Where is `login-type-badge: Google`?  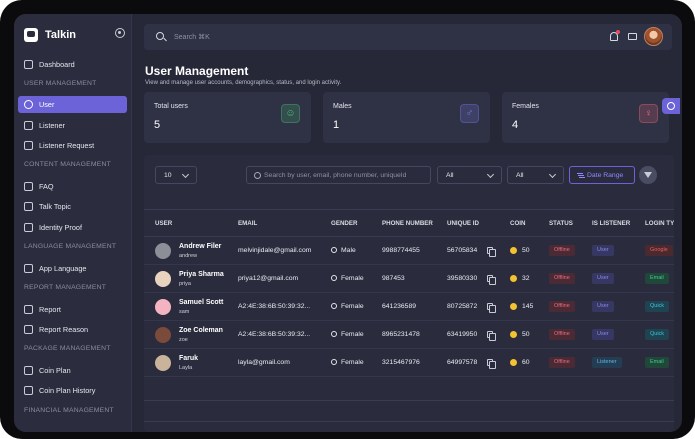 login-type-badge: Google is located at coordinates (659, 250).